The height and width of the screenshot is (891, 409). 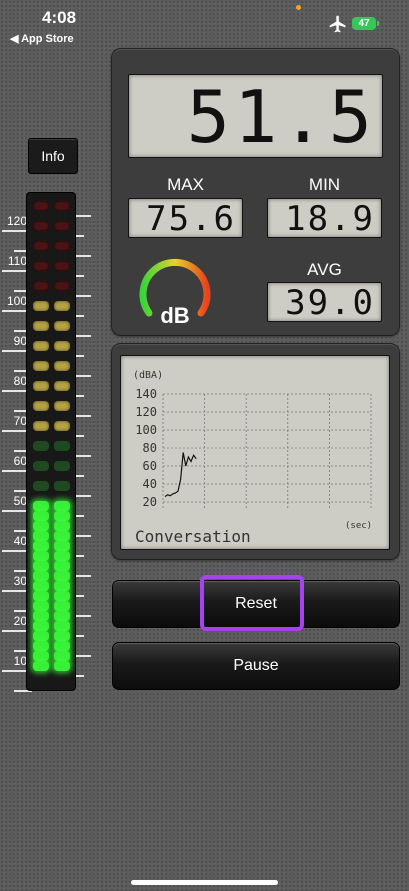 I want to click on scale-label: 10, so click(x=20, y=661).